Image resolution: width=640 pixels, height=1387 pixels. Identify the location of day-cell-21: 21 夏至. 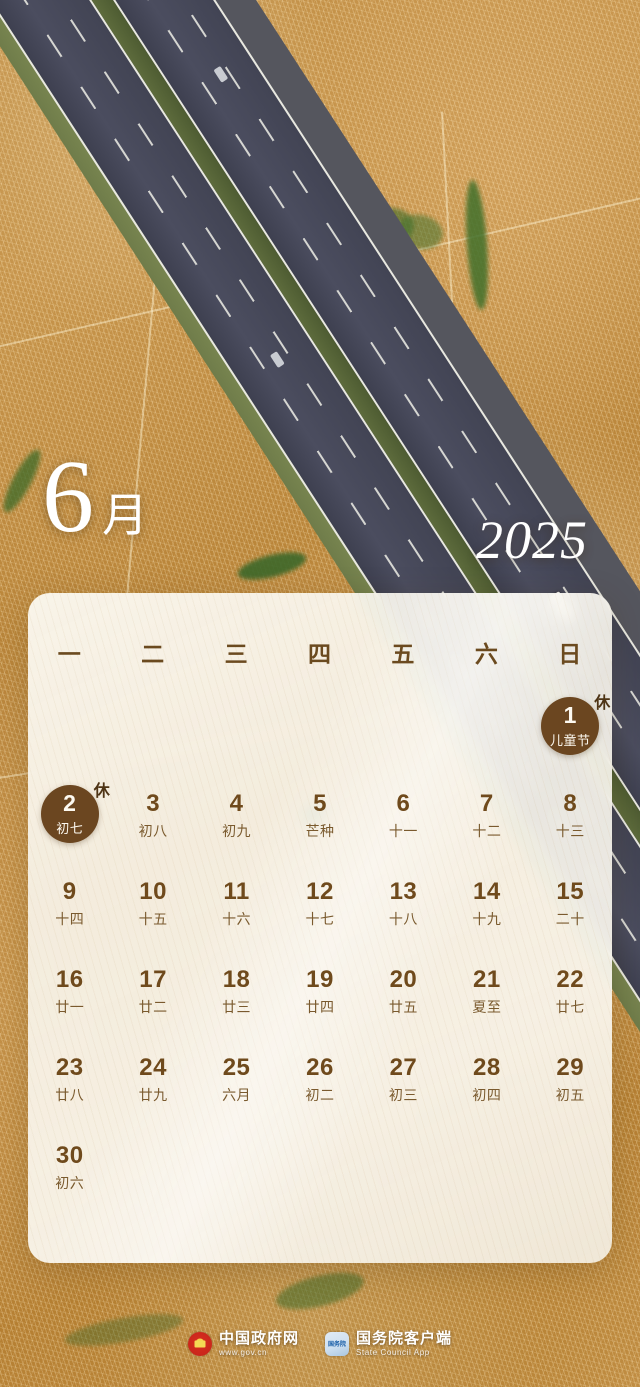
(486, 1003).